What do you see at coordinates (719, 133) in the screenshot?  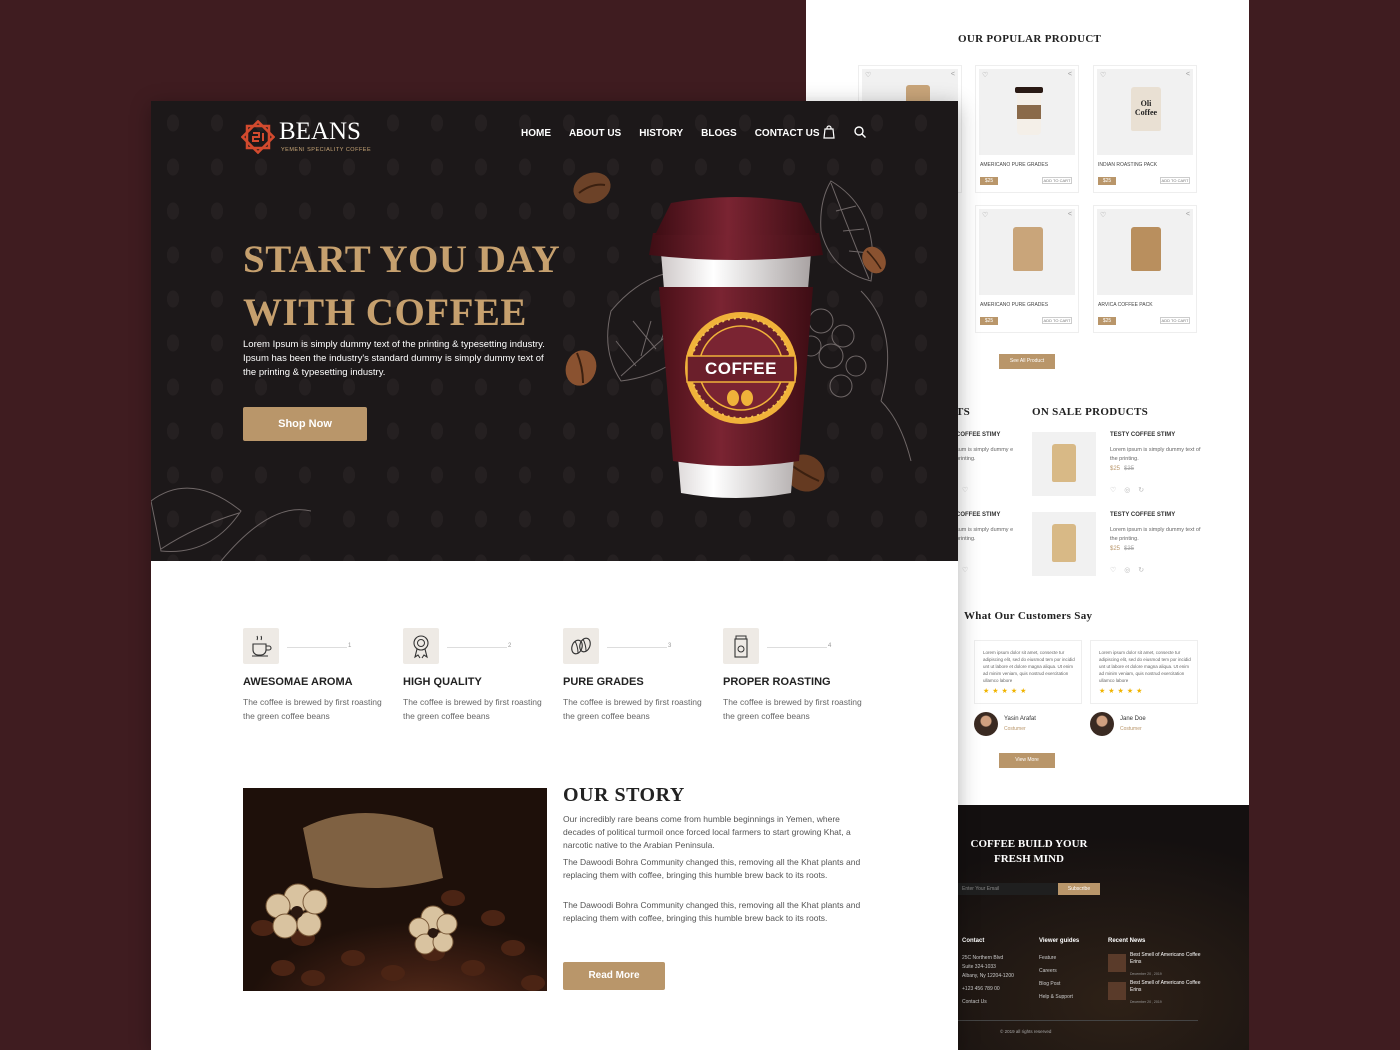 I see `nav-blogs: BLOGS` at bounding box center [719, 133].